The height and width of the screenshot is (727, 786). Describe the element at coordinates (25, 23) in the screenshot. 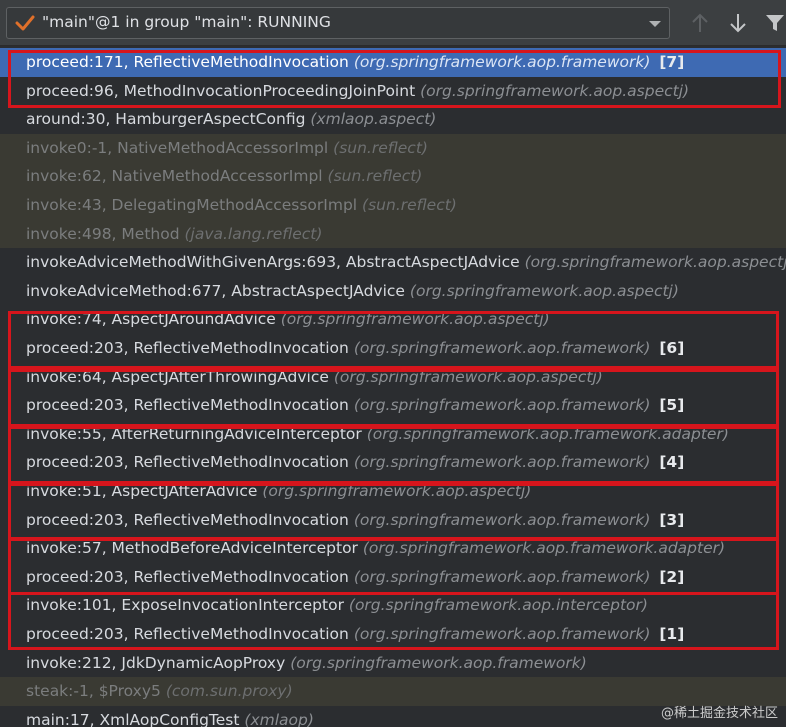

I see `check-icon` at that location.